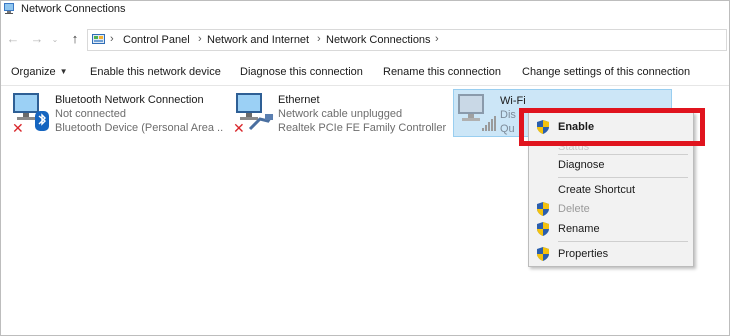 This screenshot has height=336, width=730. What do you see at coordinates (611, 165) in the screenshot?
I see `menu-item-diagnose: Diagnose` at bounding box center [611, 165].